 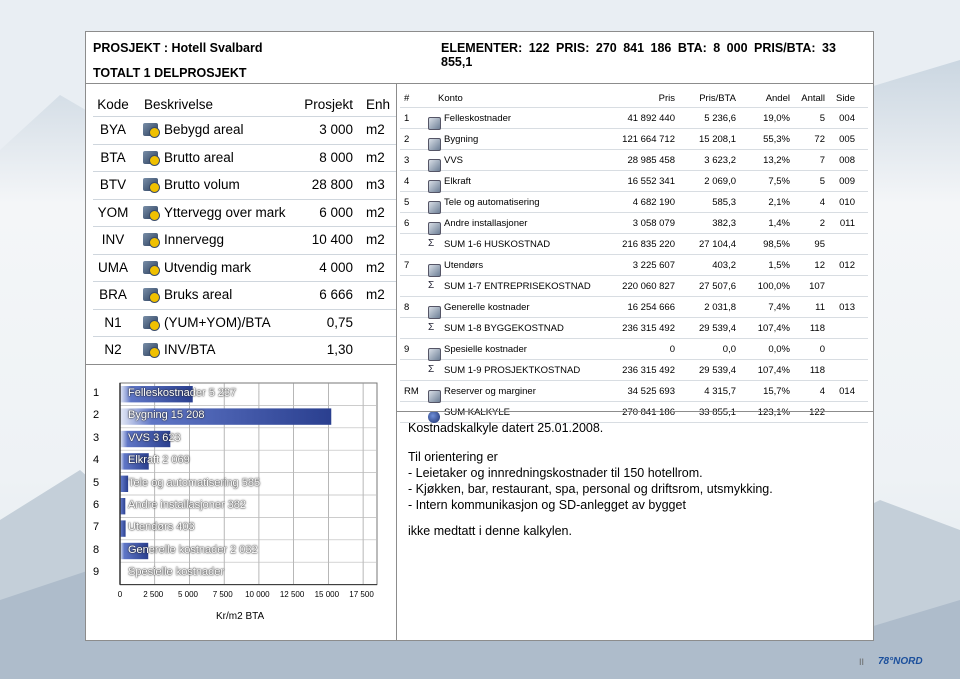 What do you see at coordinates (822, 349) in the screenshot?
I see `row-antall: 0` at bounding box center [822, 349].